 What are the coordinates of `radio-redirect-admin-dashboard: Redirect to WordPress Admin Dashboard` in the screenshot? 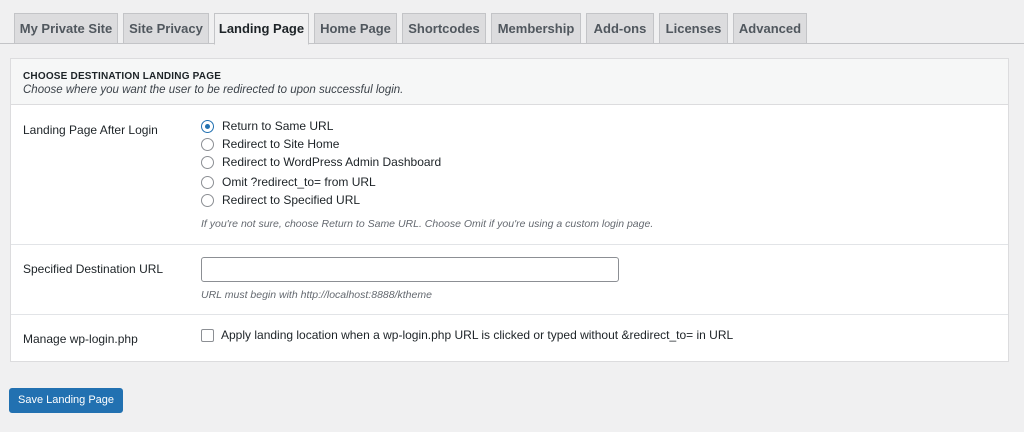 It's located at (321, 162).